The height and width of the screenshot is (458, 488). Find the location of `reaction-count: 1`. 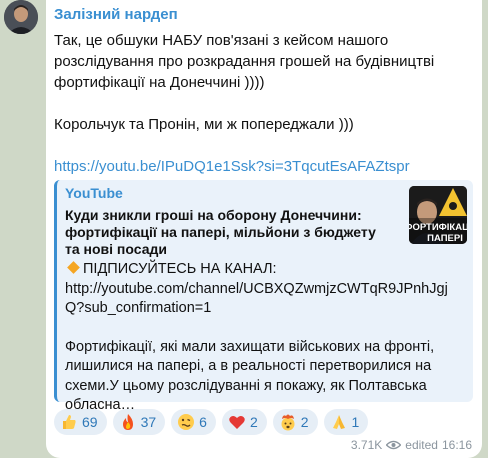

reaction-count: 1 is located at coordinates (355, 422).